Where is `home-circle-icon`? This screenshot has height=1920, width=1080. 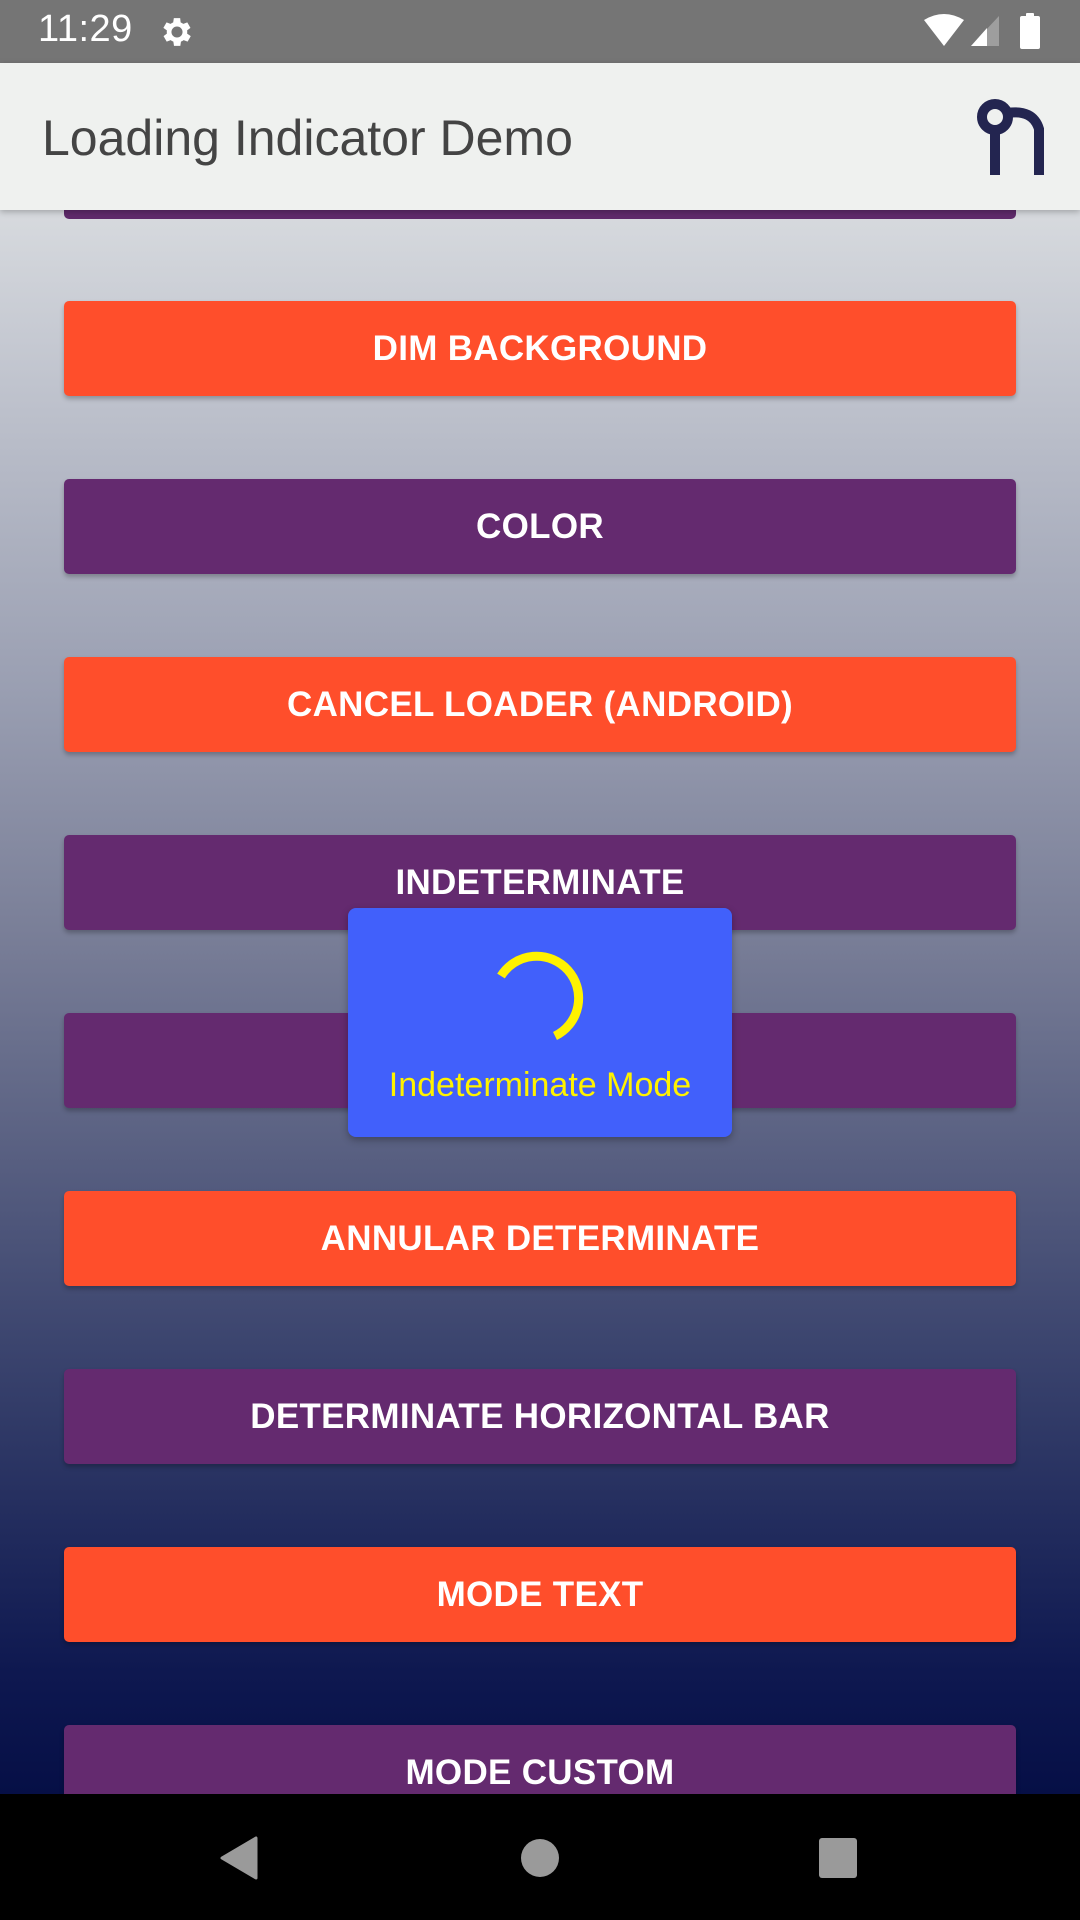
home-circle-icon is located at coordinates (540, 1858).